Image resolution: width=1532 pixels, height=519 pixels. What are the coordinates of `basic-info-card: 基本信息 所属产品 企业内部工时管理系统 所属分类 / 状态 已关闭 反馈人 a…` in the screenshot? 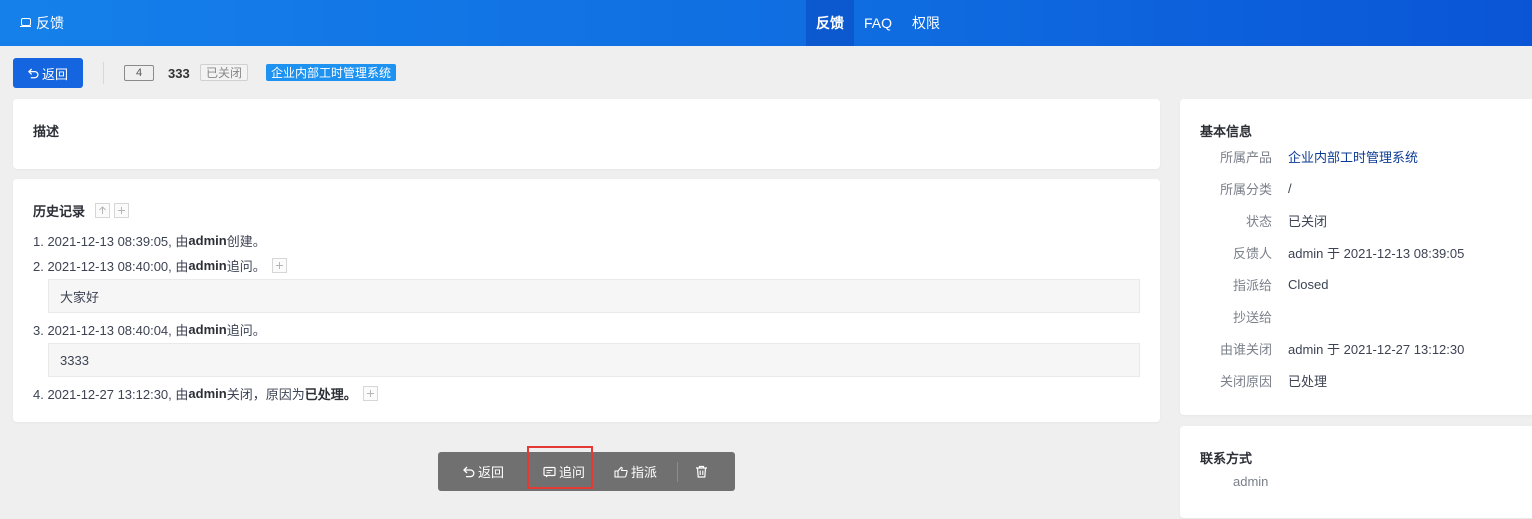 It's located at (1356, 257).